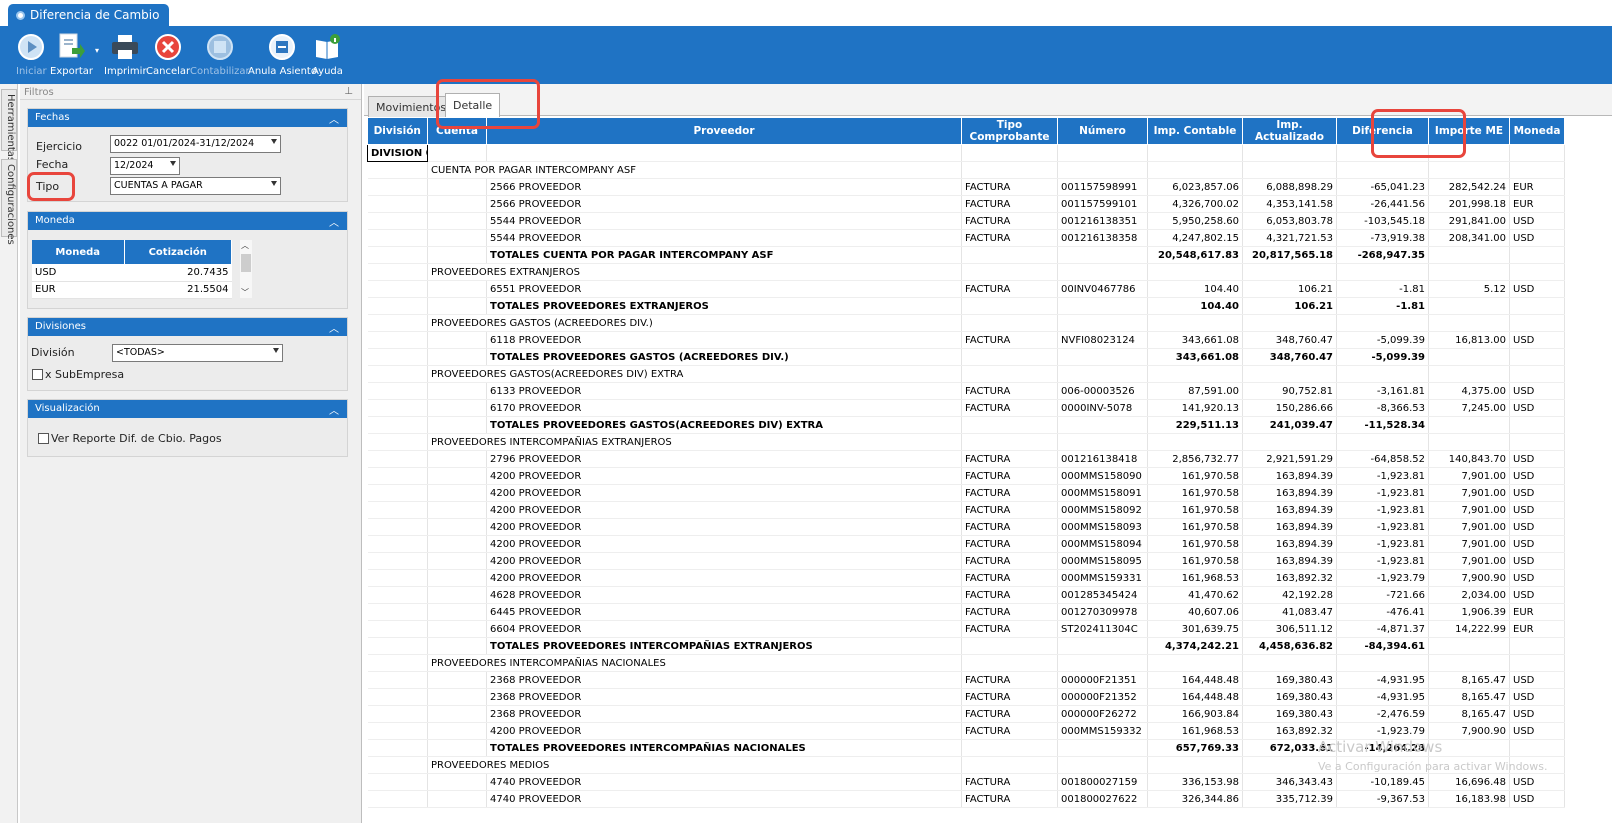 The width and height of the screenshot is (1612, 823). Describe the element at coordinates (806, 13) in the screenshot. I see `title-strip: Diferencia de Cambio` at that location.